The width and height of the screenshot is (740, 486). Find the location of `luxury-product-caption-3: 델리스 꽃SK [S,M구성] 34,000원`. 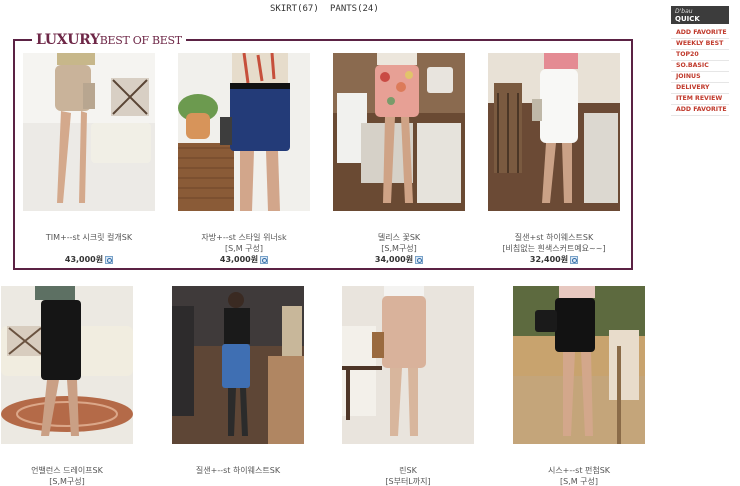

luxury-product-caption-3: 델리스 꽃SK [S,M구성] 34,000원 is located at coordinates (399, 248).